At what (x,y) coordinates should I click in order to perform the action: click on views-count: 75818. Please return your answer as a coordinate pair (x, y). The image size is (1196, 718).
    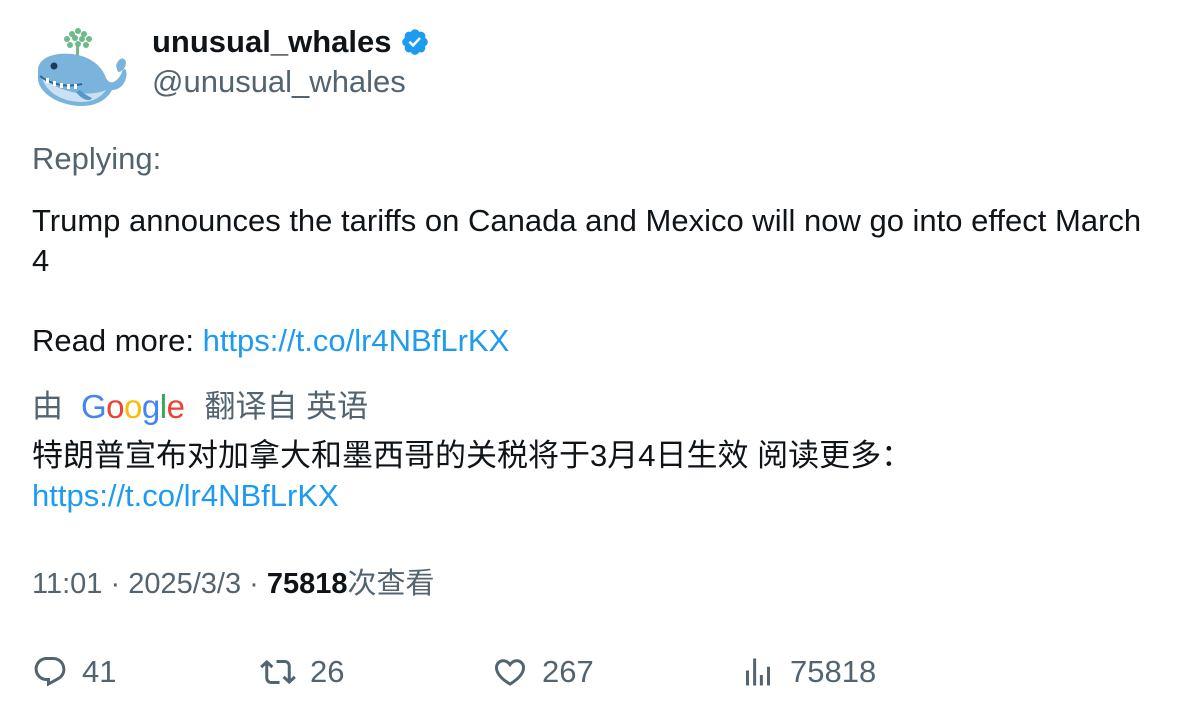
    Looking at the image, I should click on (307, 584).